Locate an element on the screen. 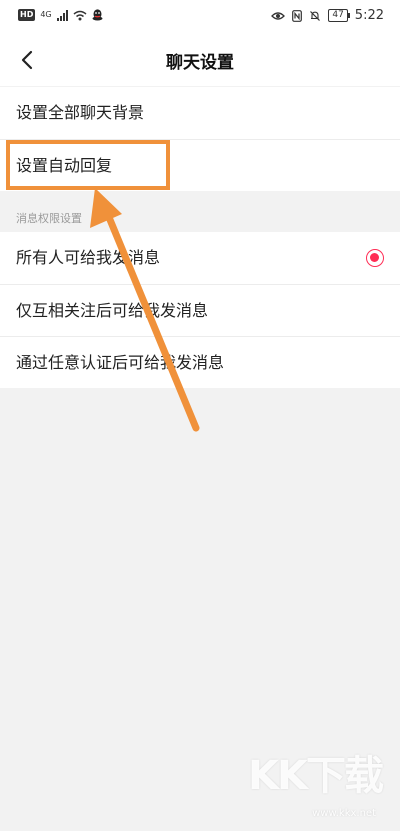 The image size is (400, 831). annotation-arrow-icon is located at coordinates (145, 310).